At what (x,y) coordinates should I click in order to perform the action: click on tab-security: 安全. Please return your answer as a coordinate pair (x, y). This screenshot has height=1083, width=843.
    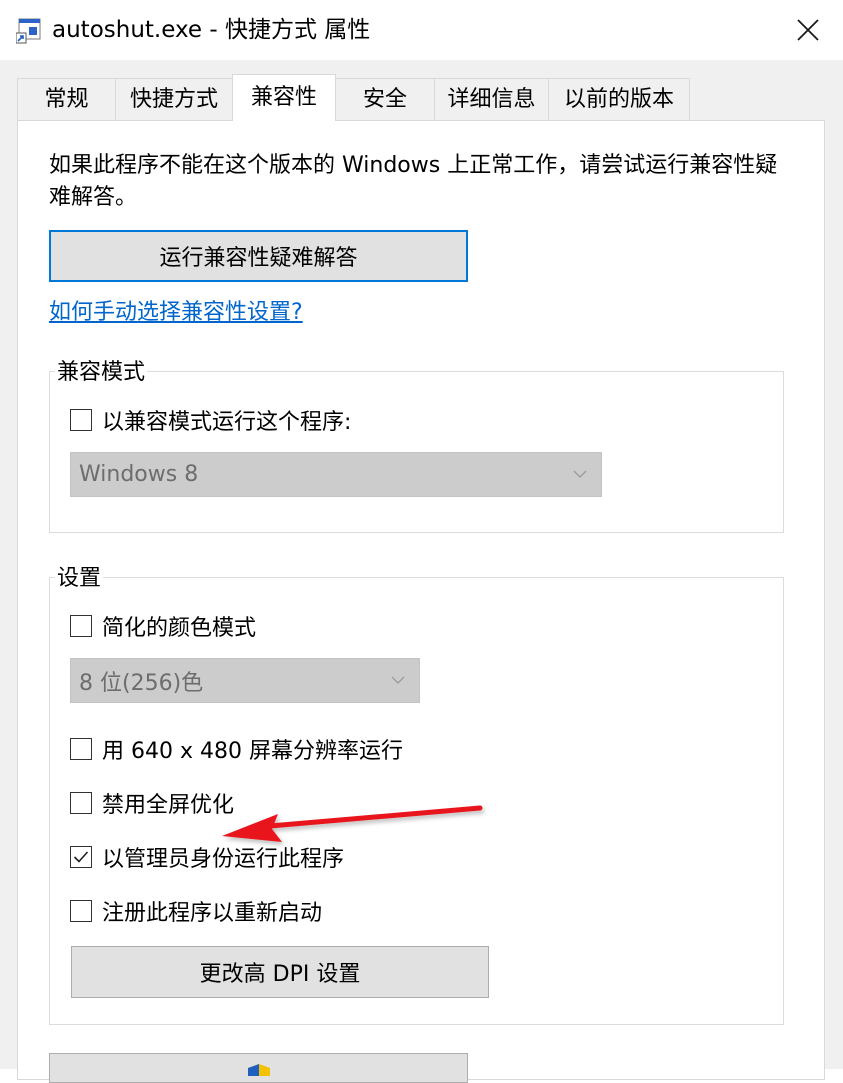
    Looking at the image, I should click on (385, 99).